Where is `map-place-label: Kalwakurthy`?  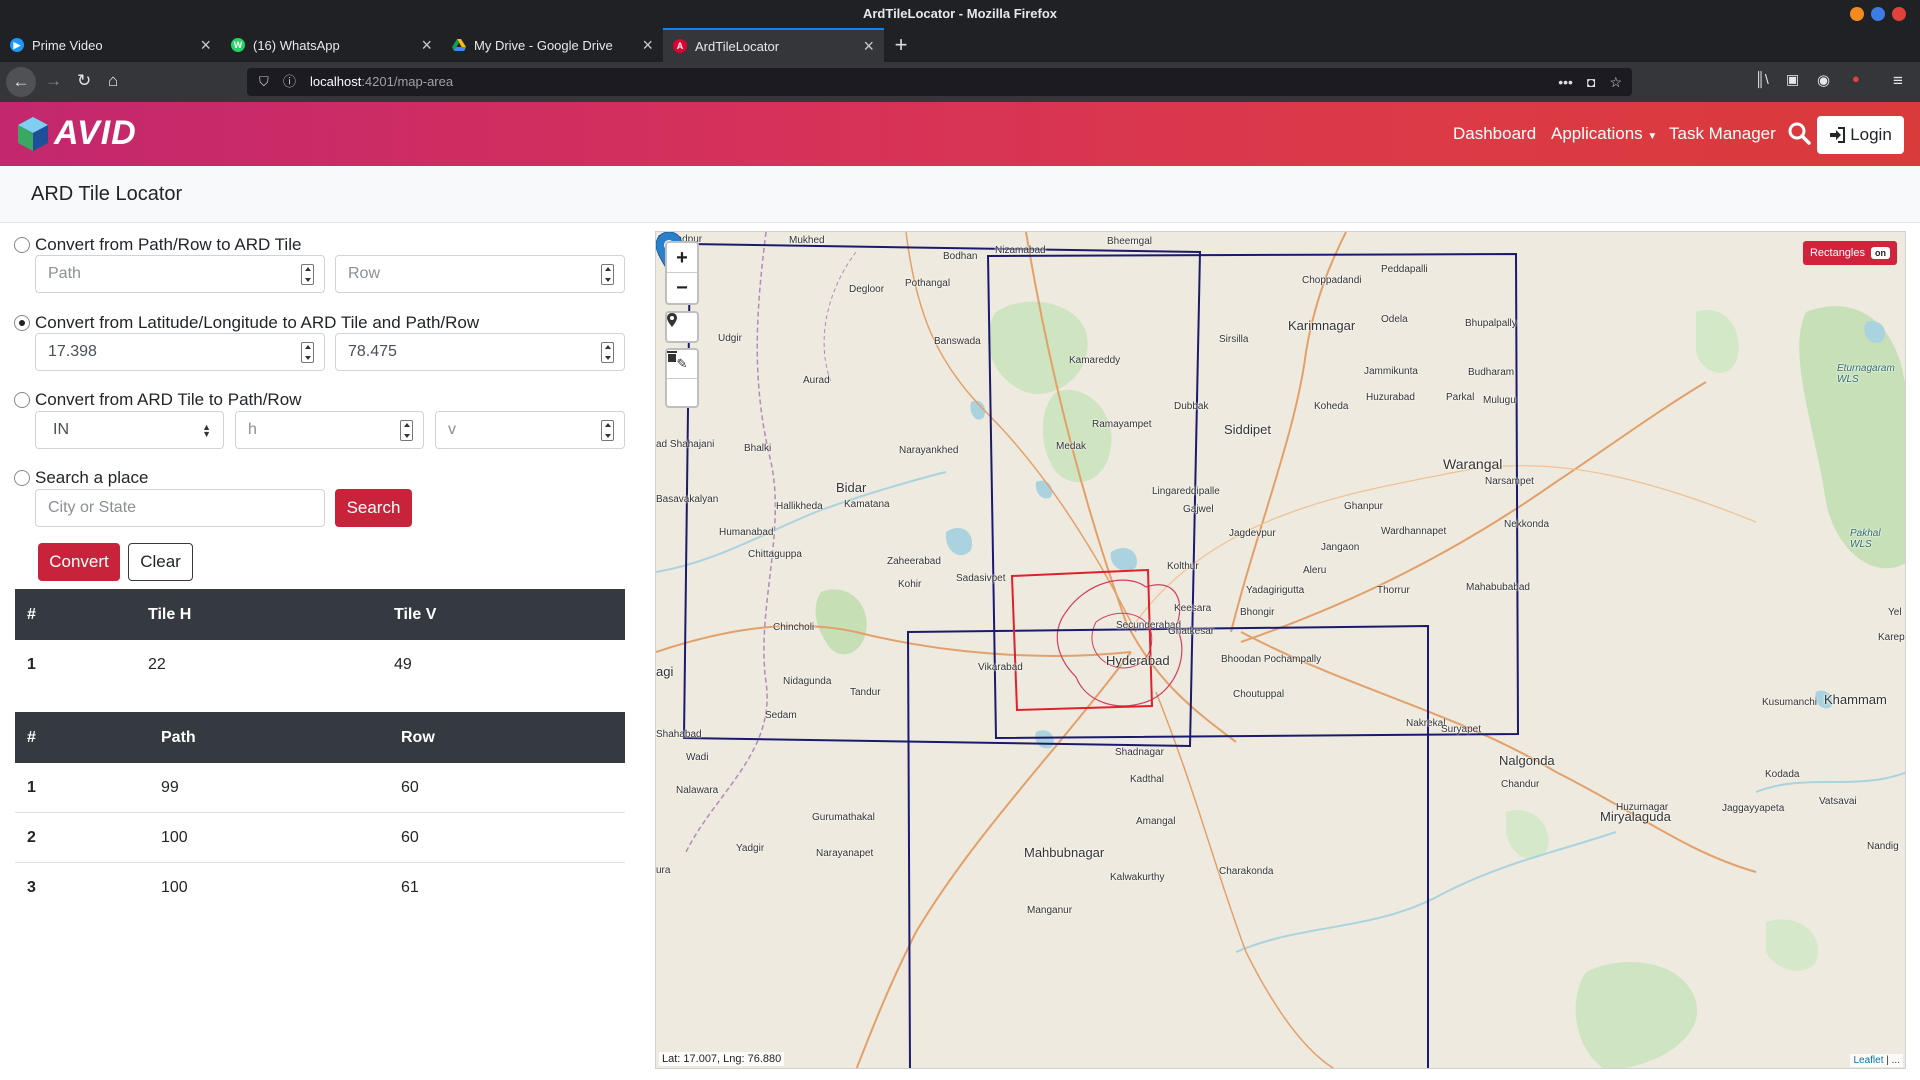
map-place-label: Kalwakurthy is located at coordinates (1137, 877).